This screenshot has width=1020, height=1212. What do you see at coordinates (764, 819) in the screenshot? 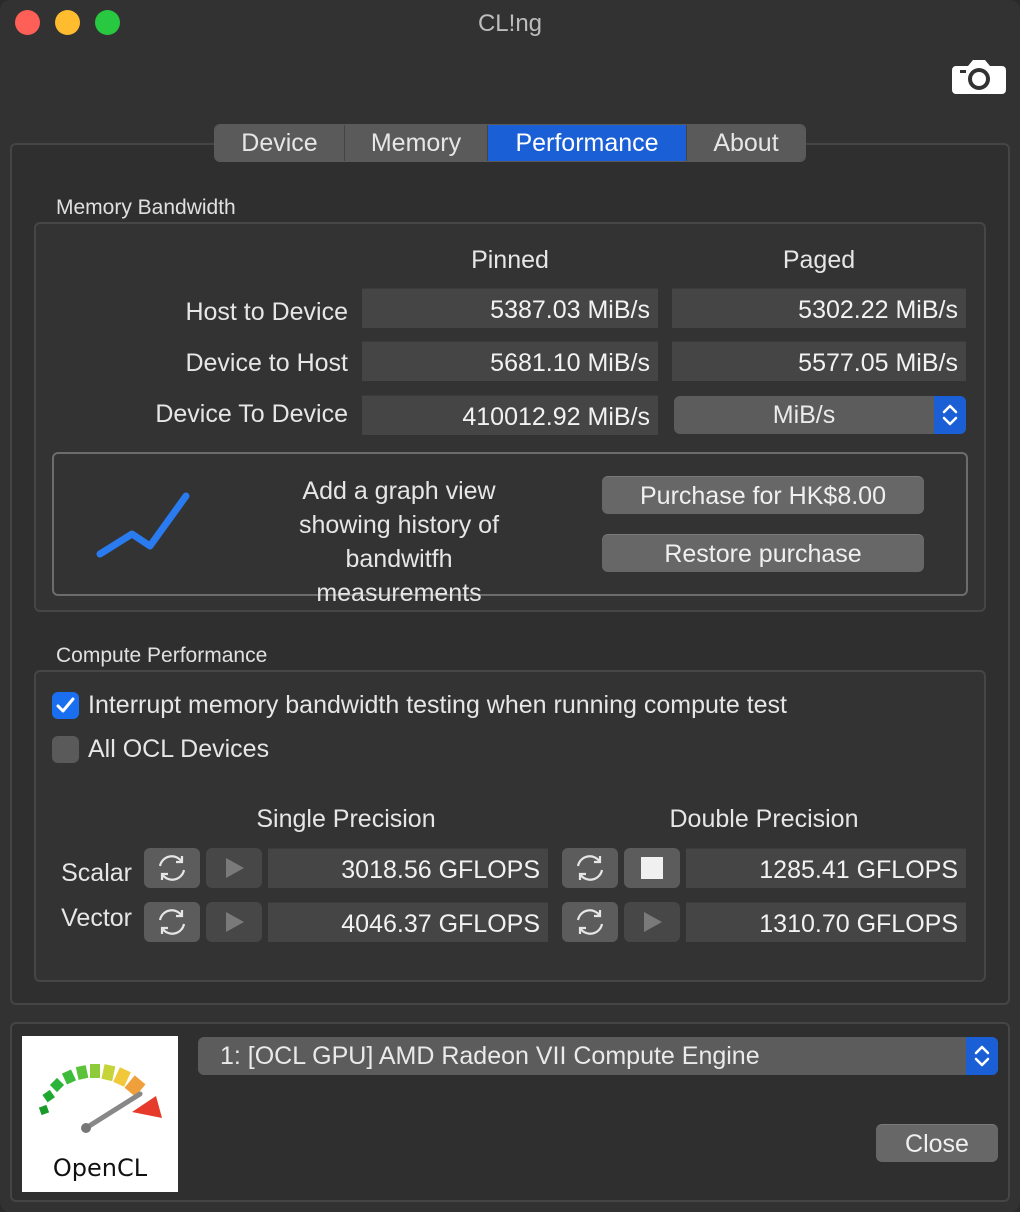
I see `double-precision-header: Double Precision` at bounding box center [764, 819].